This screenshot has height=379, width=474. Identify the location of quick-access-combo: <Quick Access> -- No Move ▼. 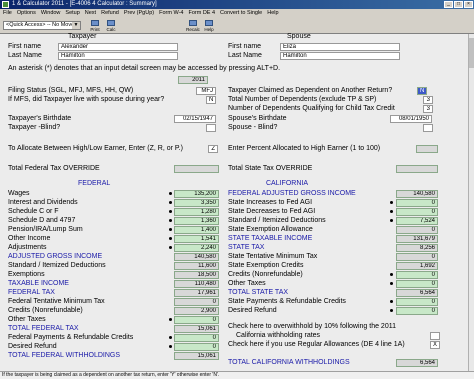
(42, 25).